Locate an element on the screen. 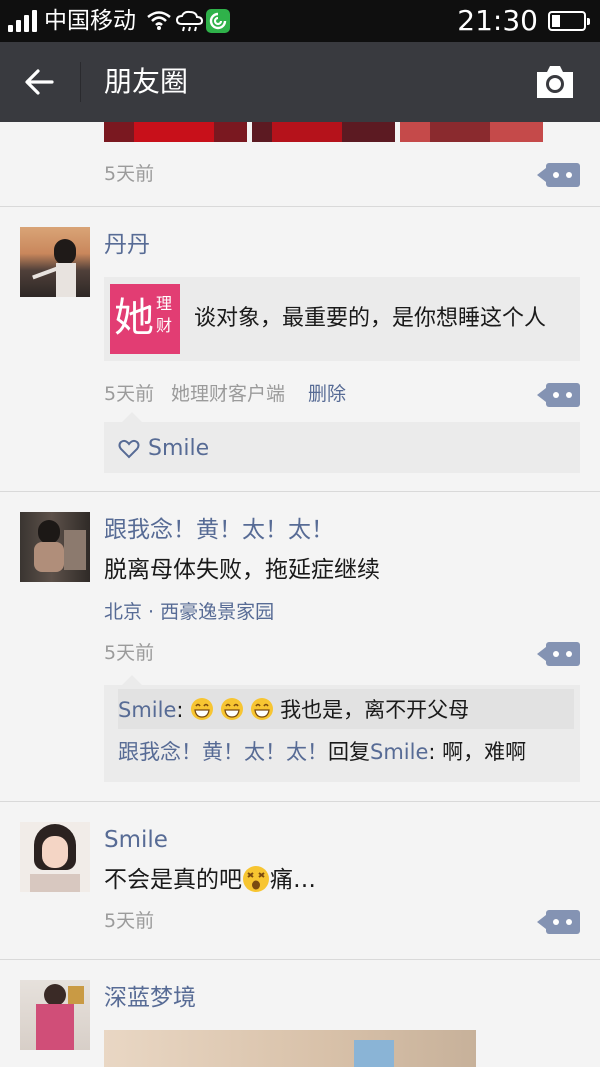  link-logo-sub: 财 is located at coordinates (164, 325).